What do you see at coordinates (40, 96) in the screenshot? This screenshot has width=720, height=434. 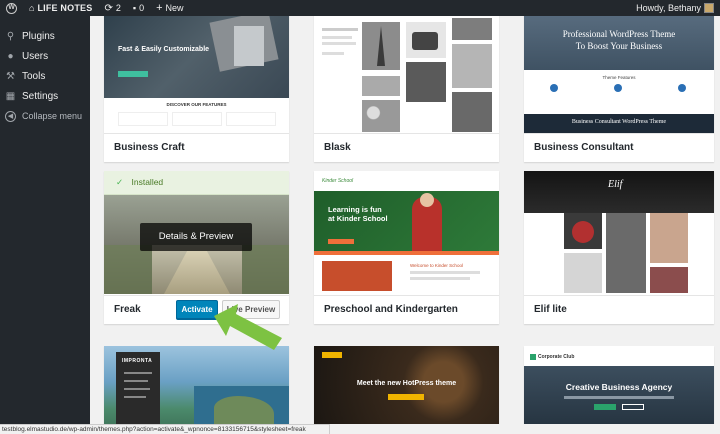 I see `sidebar-item-label: Settings` at bounding box center [40, 96].